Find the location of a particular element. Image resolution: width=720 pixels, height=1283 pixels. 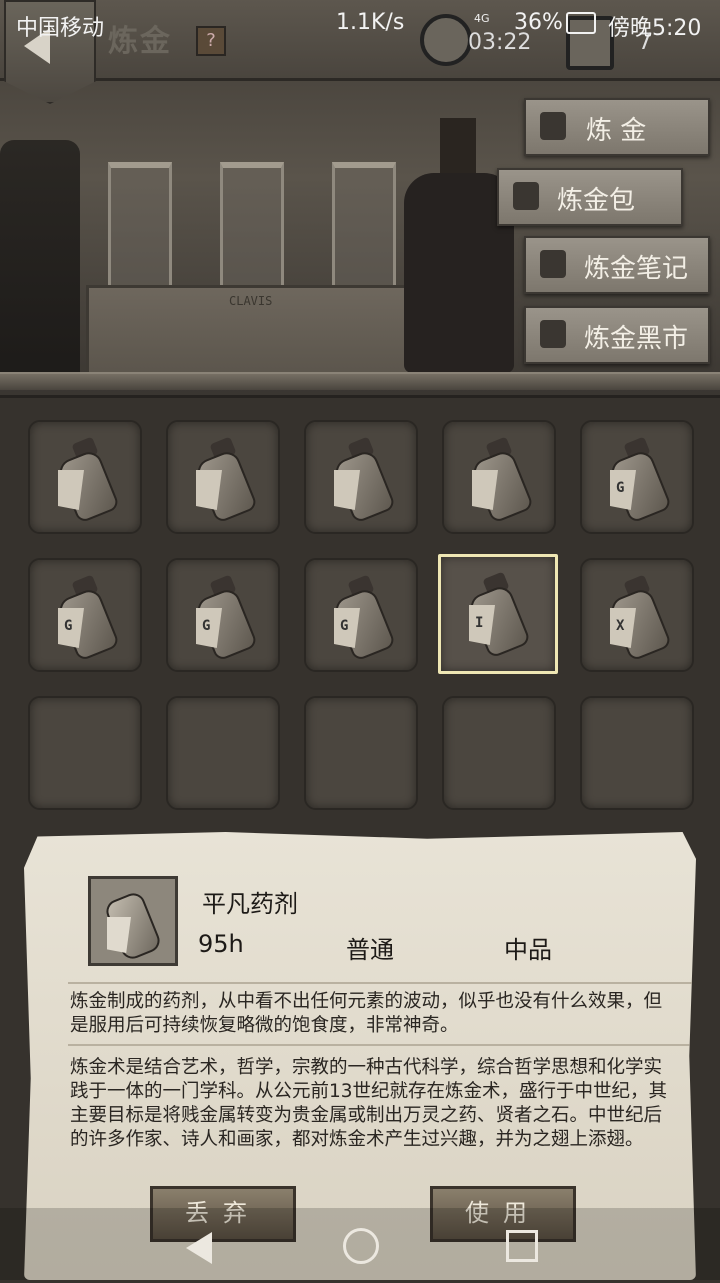

item-duration: 95h is located at coordinates (221, 944).